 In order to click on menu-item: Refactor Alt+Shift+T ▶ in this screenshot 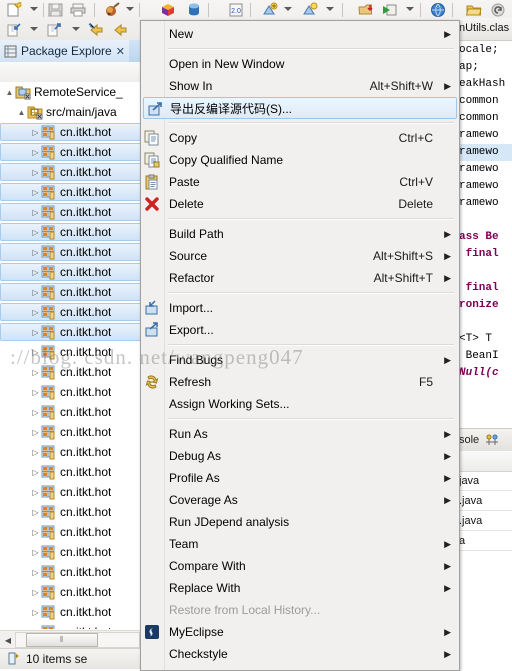, I will do `click(300, 278)`.